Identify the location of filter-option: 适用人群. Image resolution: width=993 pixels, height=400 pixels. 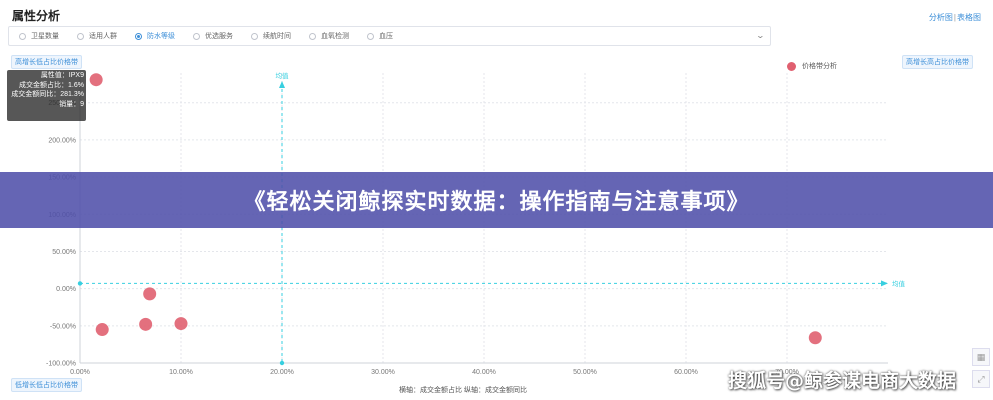
(97, 36).